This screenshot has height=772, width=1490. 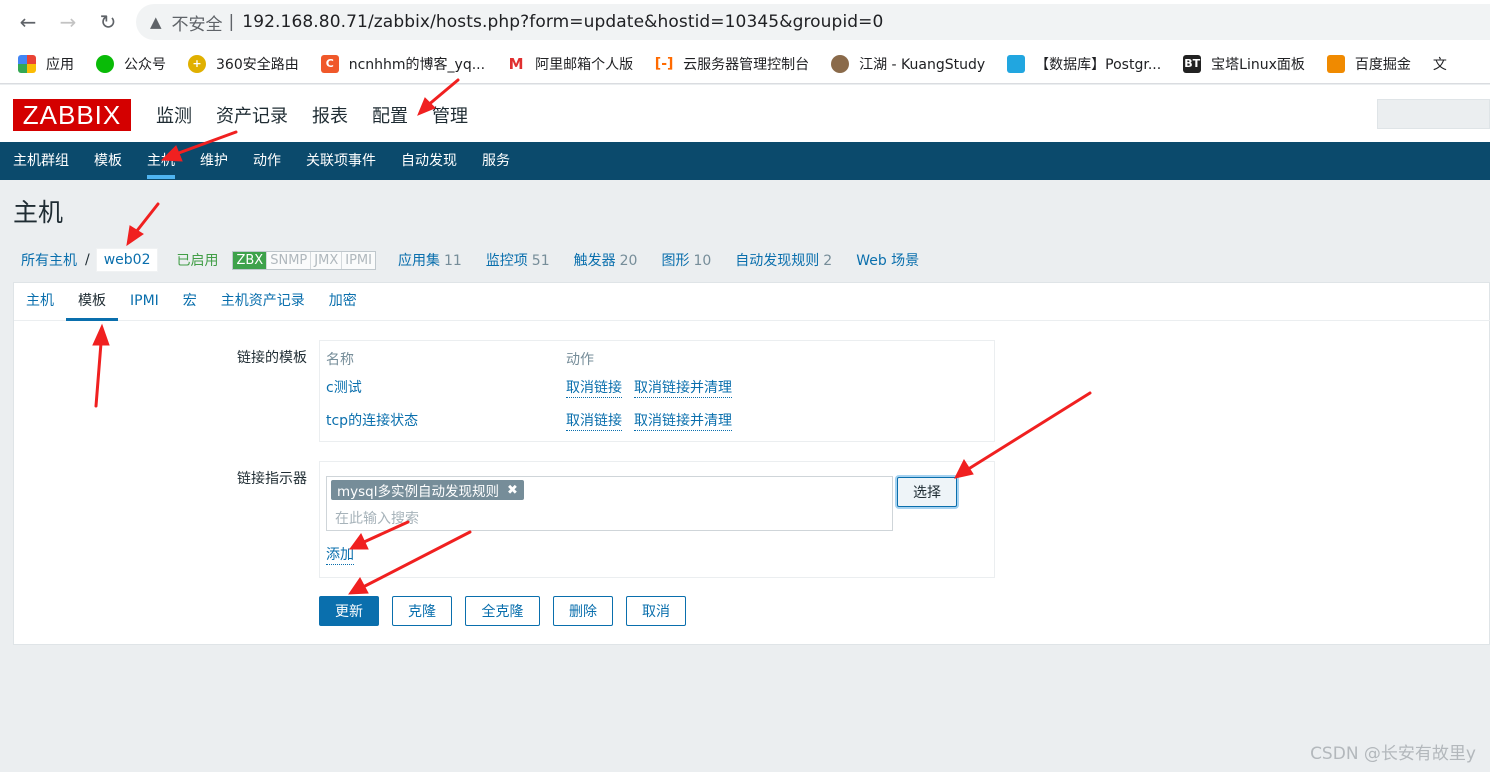 I want to click on reload-icon: ↻, so click(x=108, y=22).